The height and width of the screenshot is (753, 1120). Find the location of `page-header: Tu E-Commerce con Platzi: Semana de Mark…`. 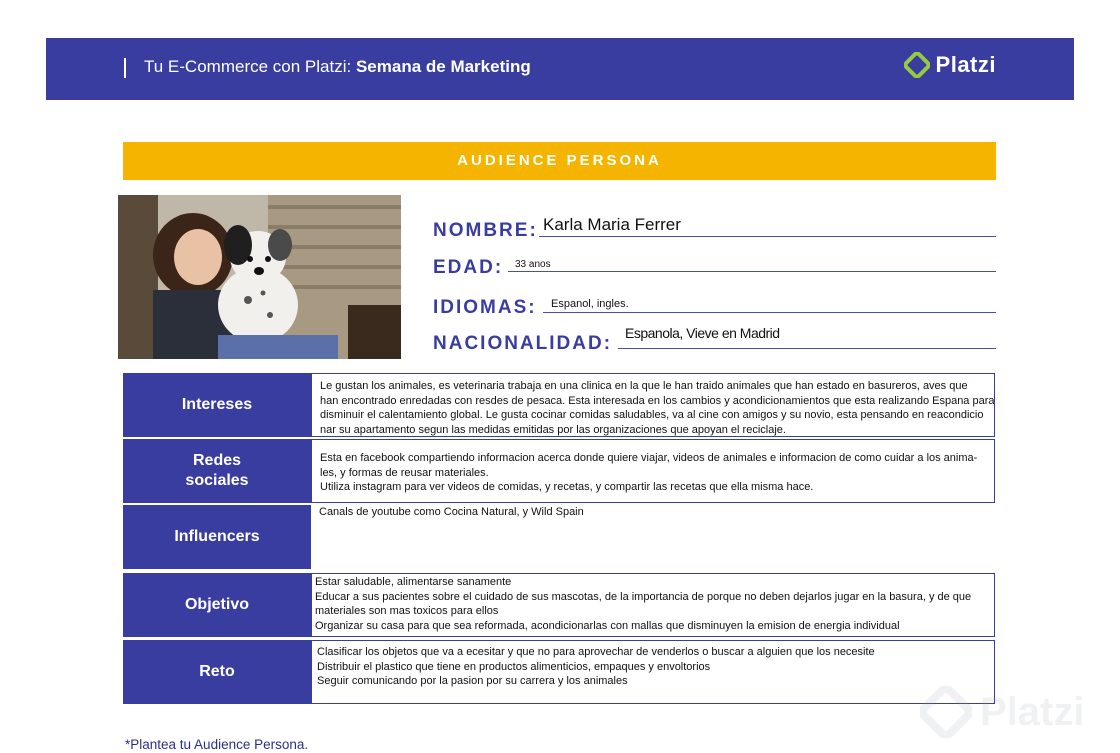

page-header: Tu E-Commerce con Platzi: Semana de Mark… is located at coordinates (560, 69).